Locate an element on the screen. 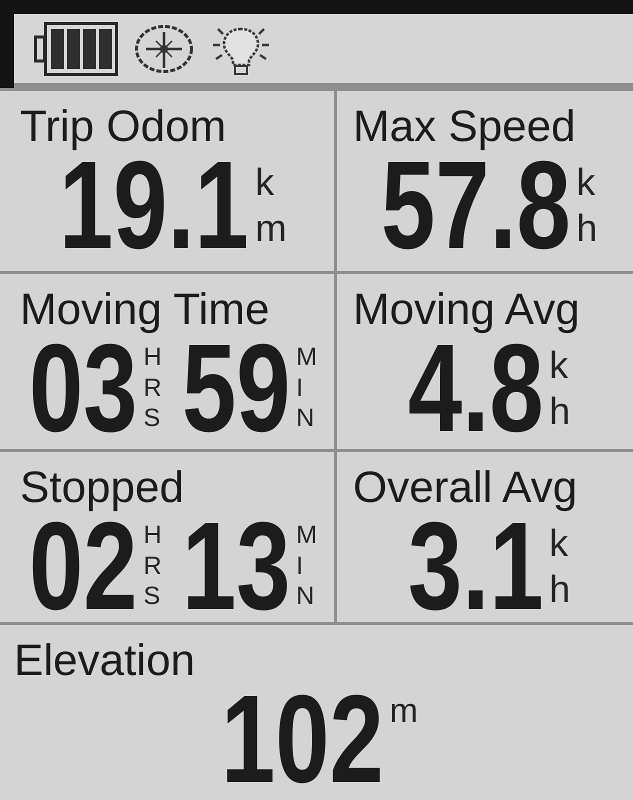 The width and height of the screenshot is (633, 800). reading-value: 19.1 is located at coordinates (154, 206).